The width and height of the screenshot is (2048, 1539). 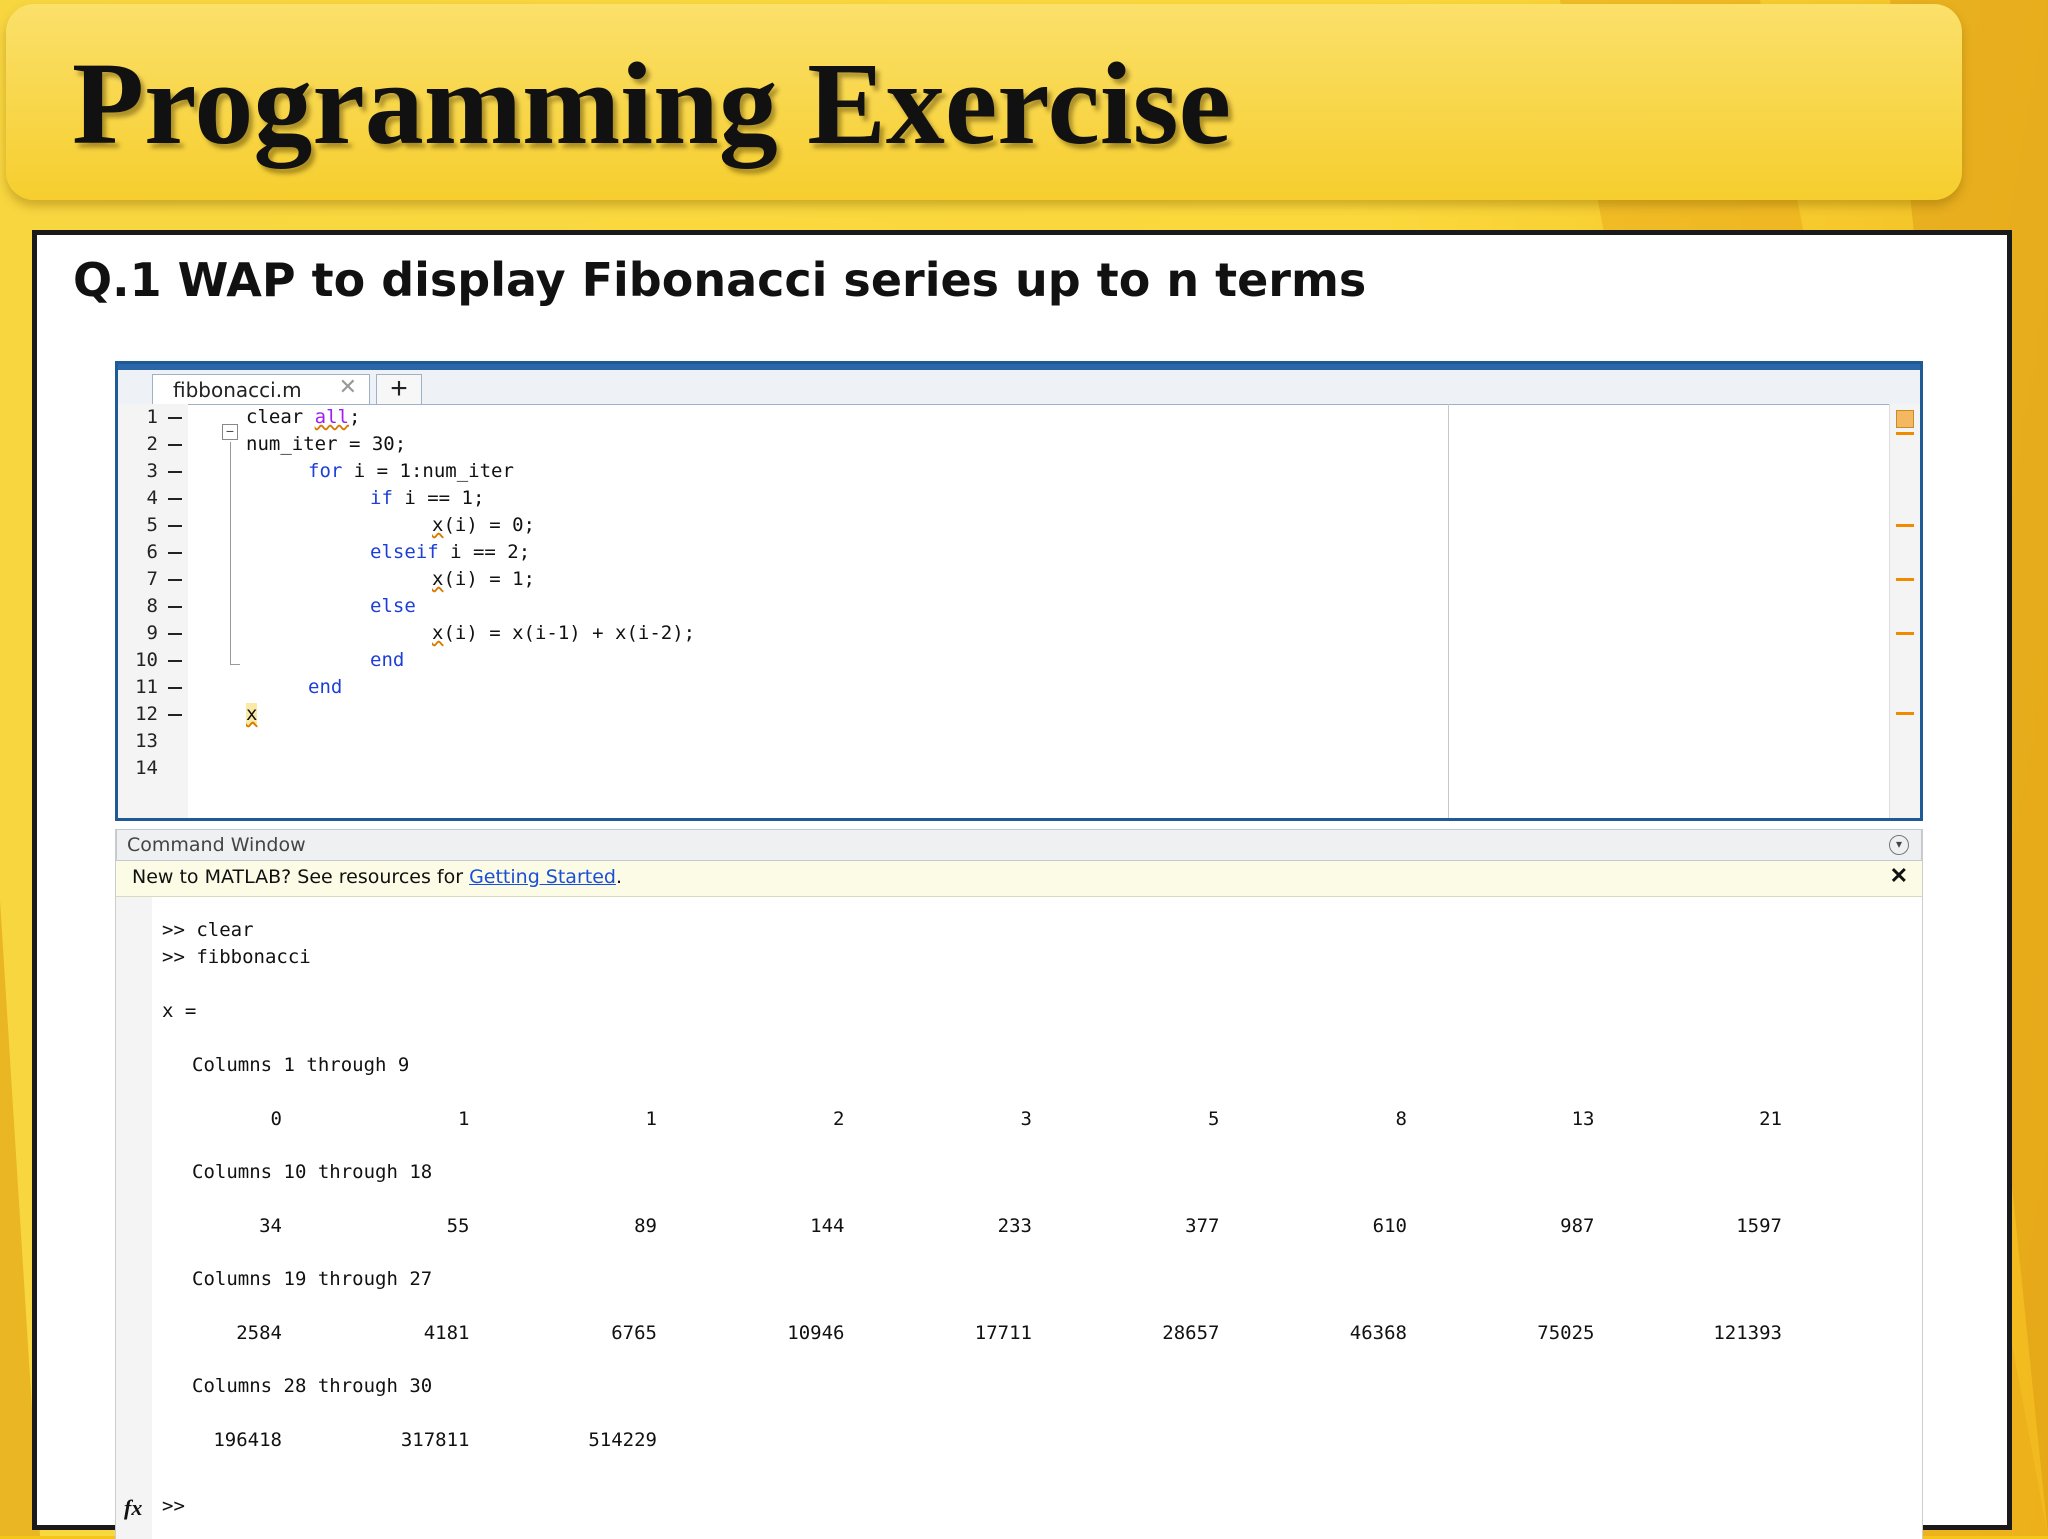 What do you see at coordinates (152, 525) in the screenshot?
I see `line-number: 5` at bounding box center [152, 525].